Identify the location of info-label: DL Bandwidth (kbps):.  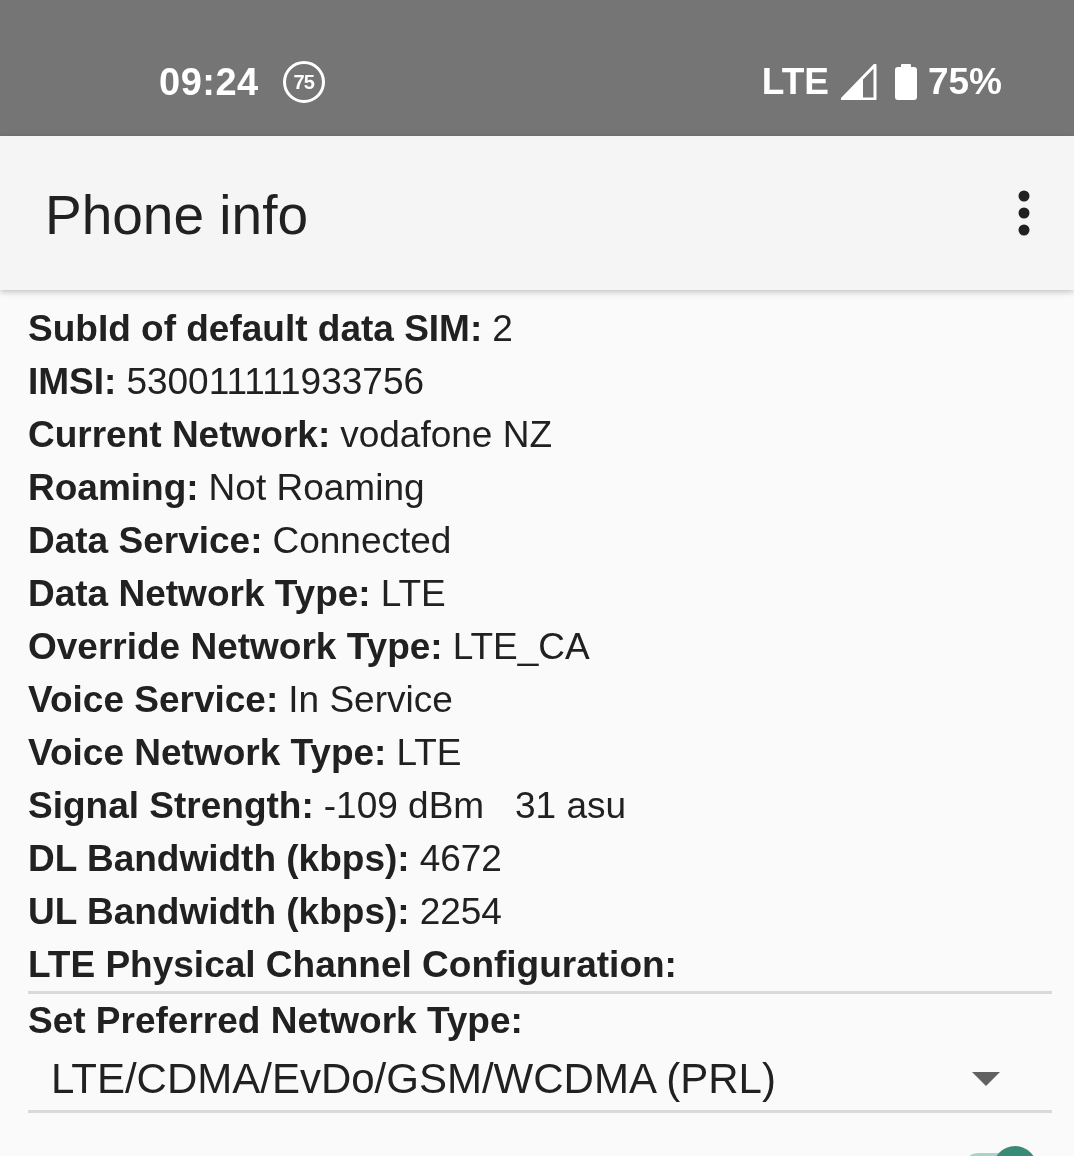
(219, 858).